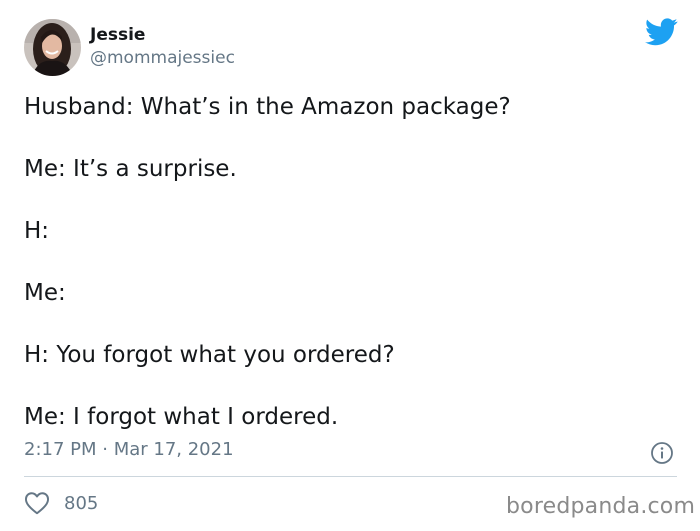  Describe the element at coordinates (267, 107) in the screenshot. I see `tweet-line: Husband: What’s in the Amazon package?` at that location.